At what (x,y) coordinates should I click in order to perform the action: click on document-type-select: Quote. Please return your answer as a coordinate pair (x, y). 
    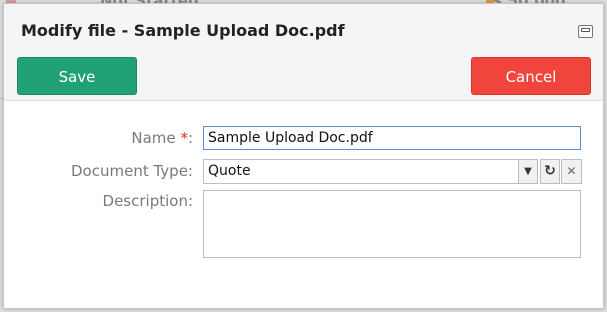
    Looking at the image, I should click on (362, 171).